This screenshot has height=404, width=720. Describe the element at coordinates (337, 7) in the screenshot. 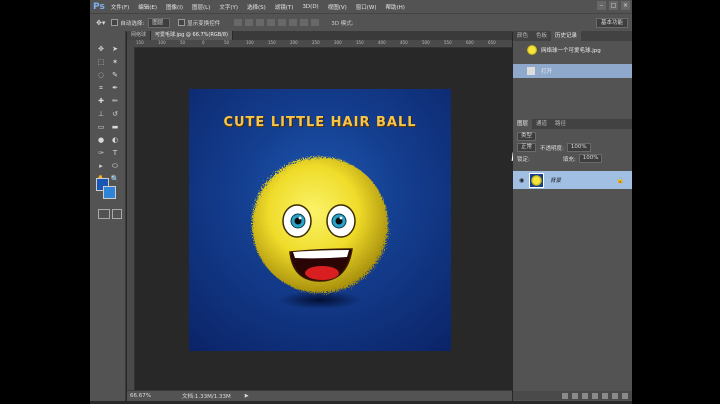

I see `menu-view: 视图(V)` at that location.